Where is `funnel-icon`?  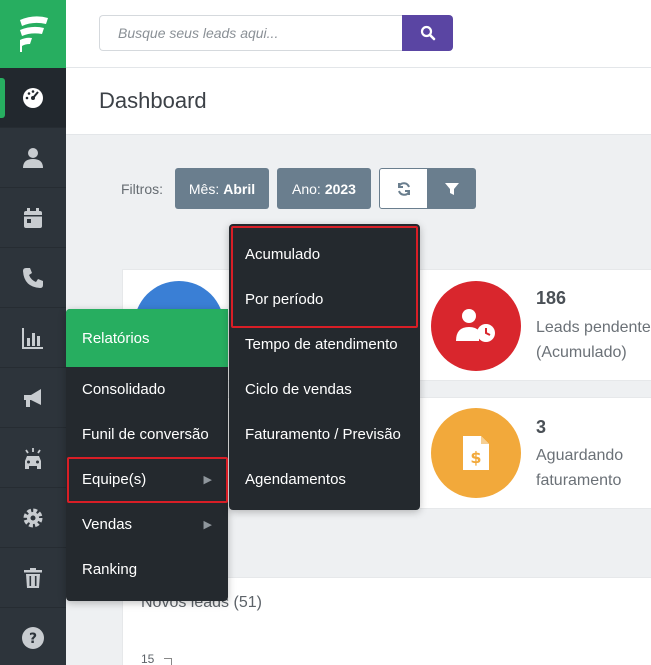 funnel-icon is located at coordinates (451, 188).